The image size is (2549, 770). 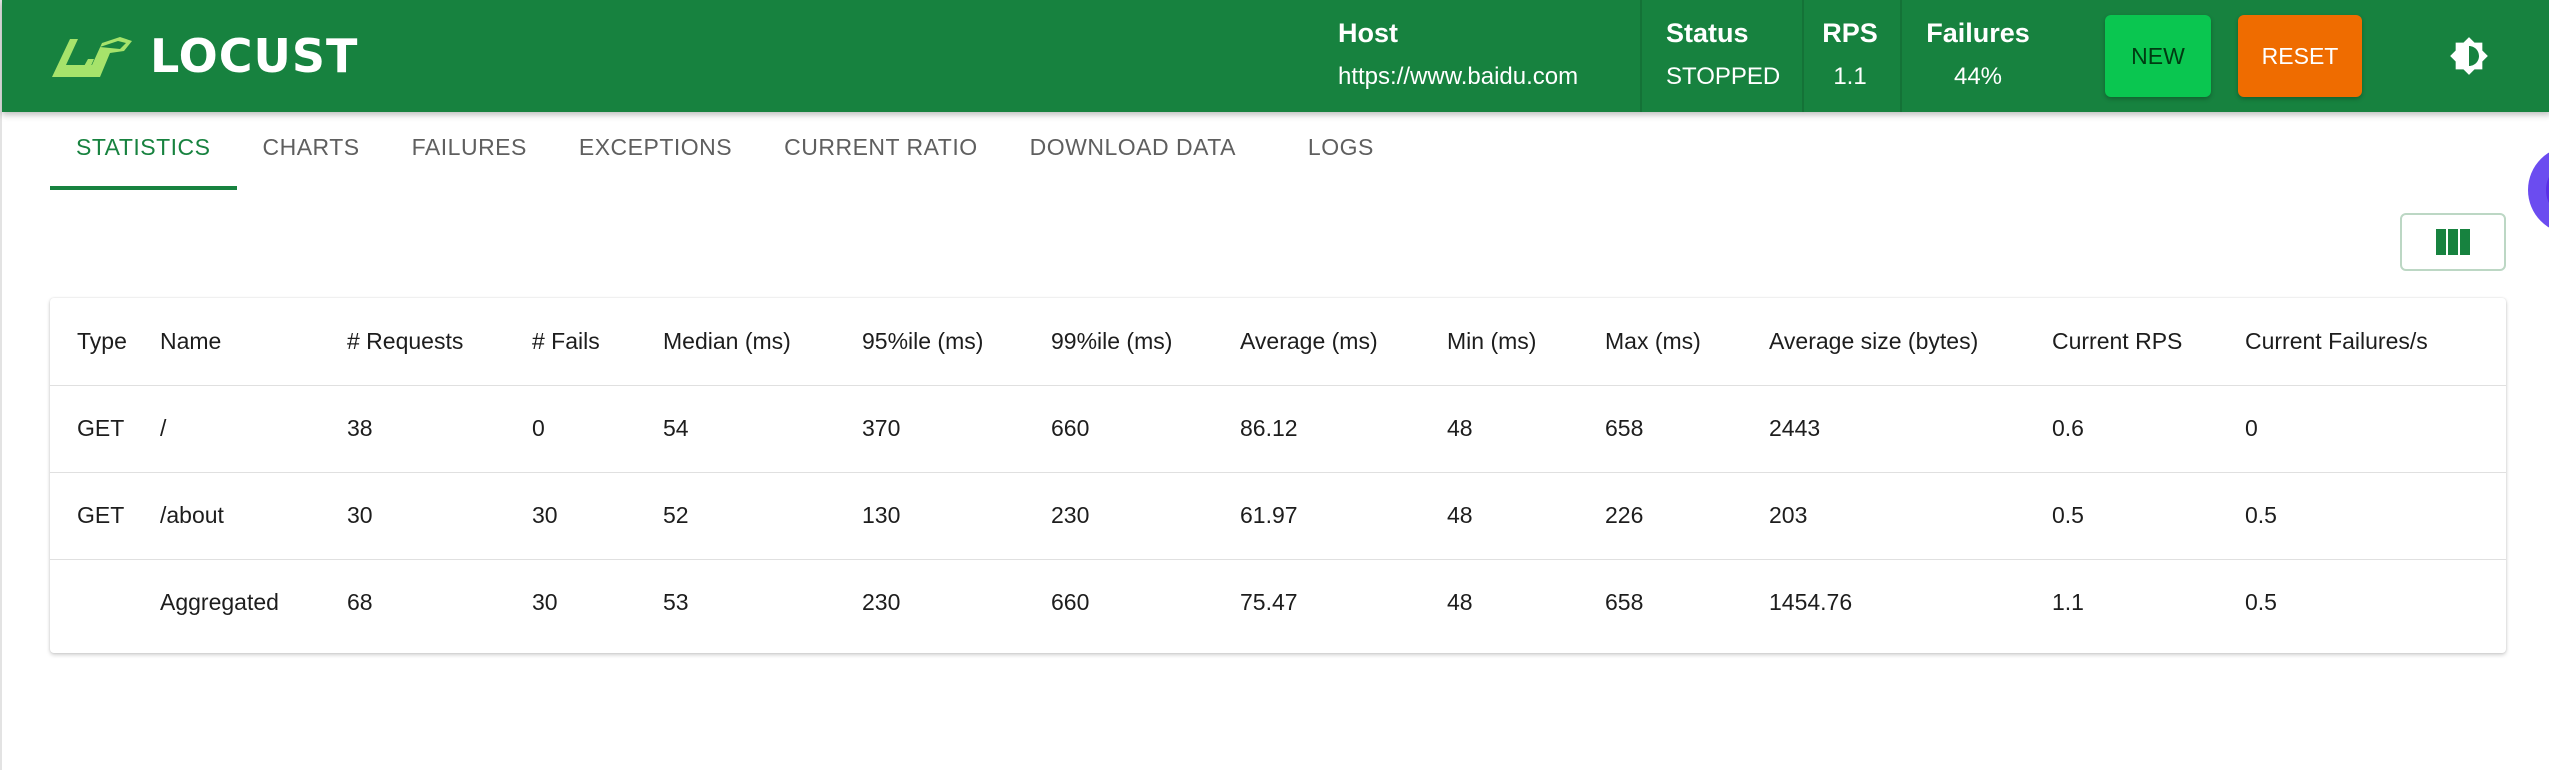 What do you see at coordinates (469, 154) in the screenshot?
I see `tab-failures: FAILURES` at bounding box center [469, 154].